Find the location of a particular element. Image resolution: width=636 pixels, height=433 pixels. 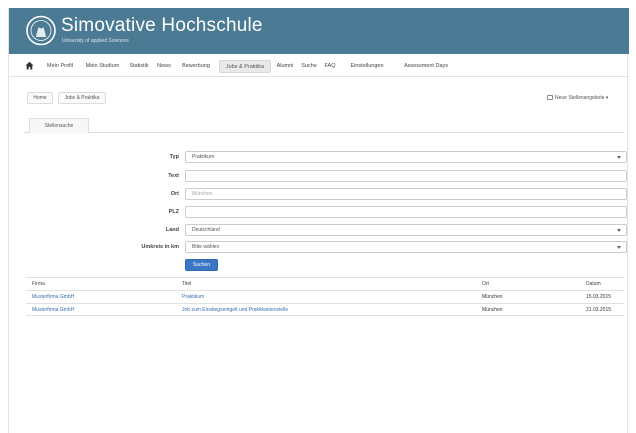

text-input is located at coordinates (406, 176).